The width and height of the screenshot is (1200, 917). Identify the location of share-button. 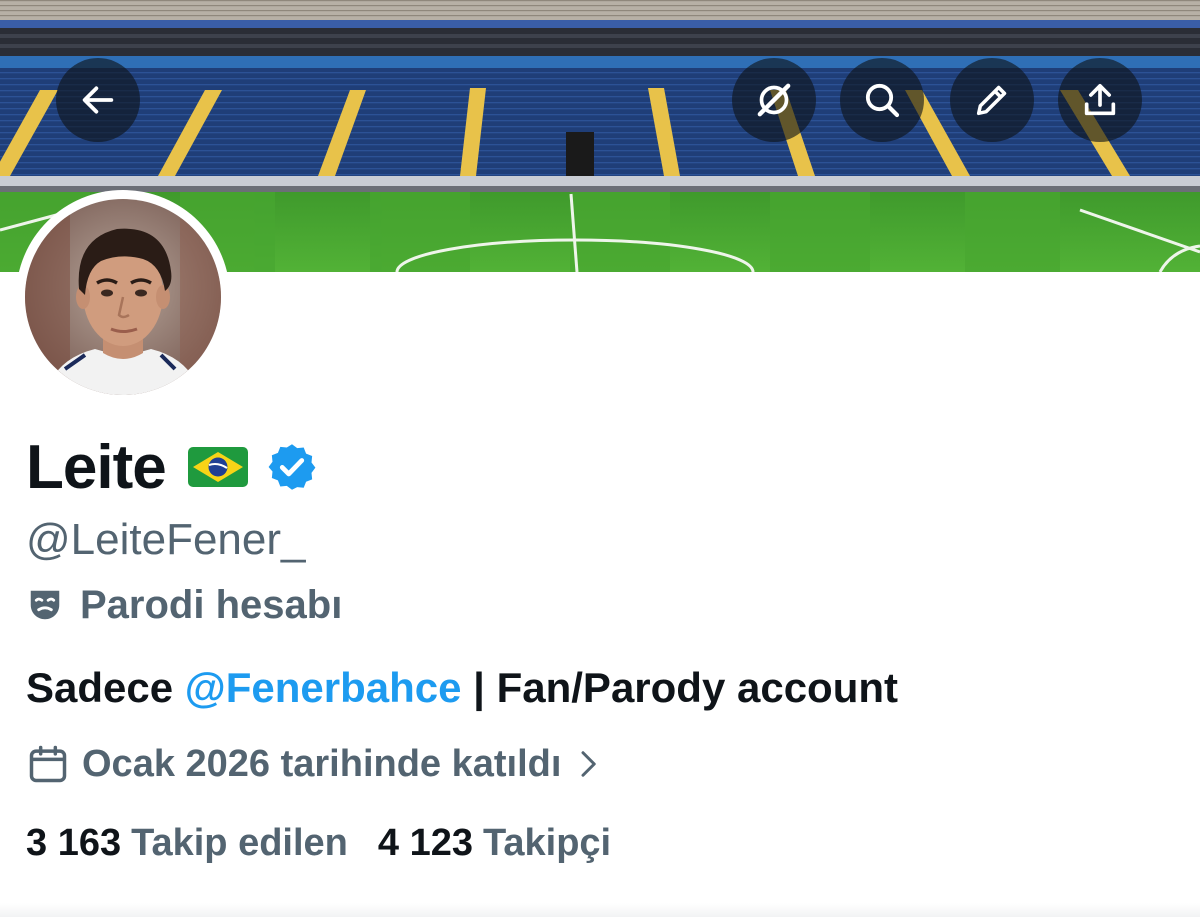
(1100, 100).